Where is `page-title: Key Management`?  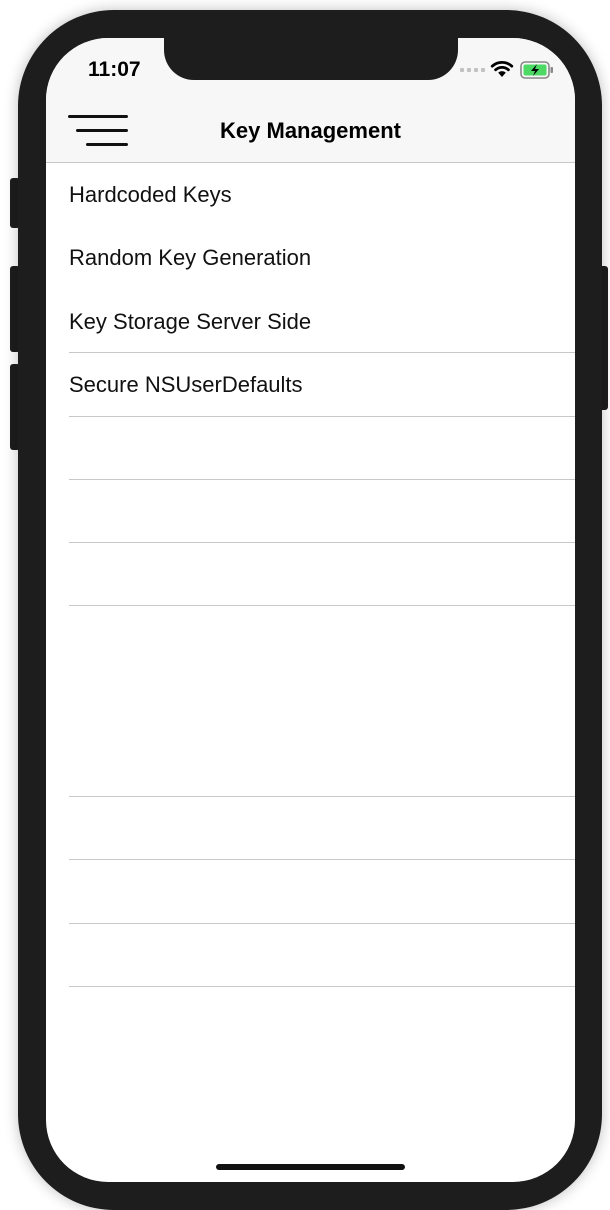 page-title: Key Management is located at coordinates (310, 130).